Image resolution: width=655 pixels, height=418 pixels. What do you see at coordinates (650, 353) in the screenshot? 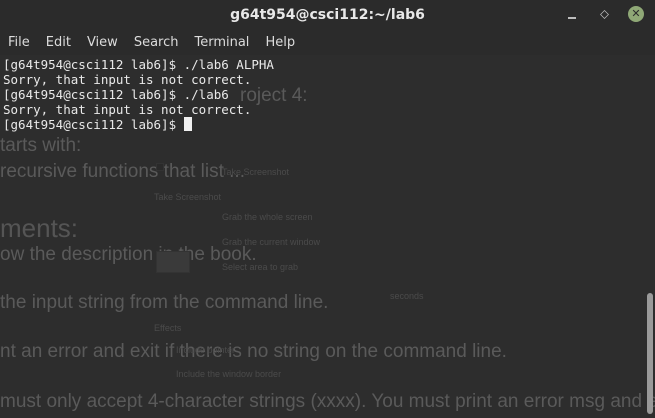
I see `scrollbar` at bounding box center [650, 353].